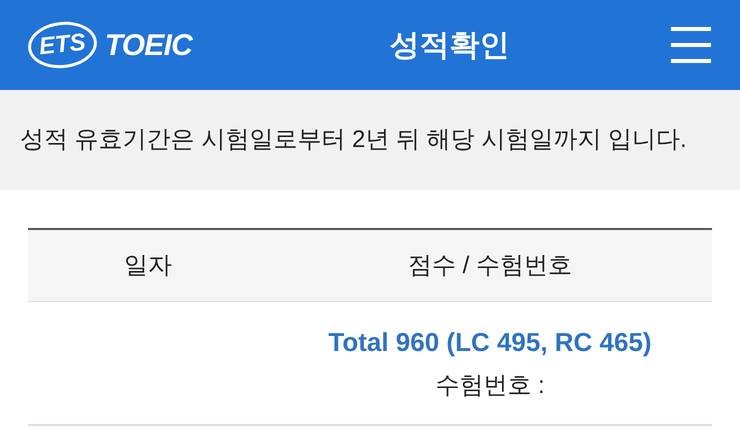 This screenshot has height=430, width=740. Describe the element at coordinates (490, 265) in the screenshot. I see `column-header: 점수 / 수험번호` at that location.